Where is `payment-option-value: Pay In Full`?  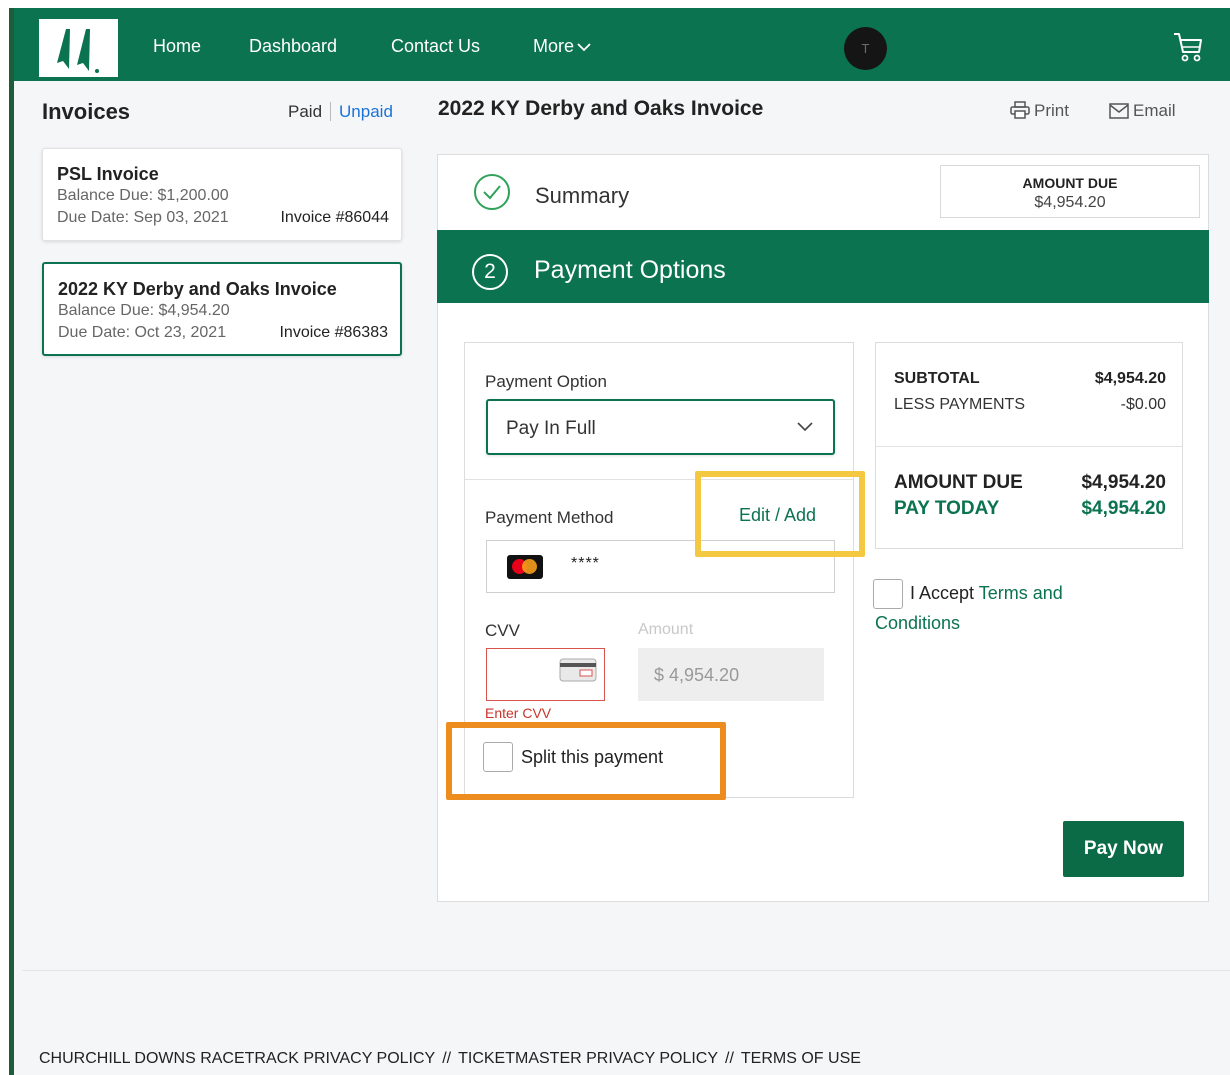
payment-option-value: Pay In Full is located at coordinates (551, 428).